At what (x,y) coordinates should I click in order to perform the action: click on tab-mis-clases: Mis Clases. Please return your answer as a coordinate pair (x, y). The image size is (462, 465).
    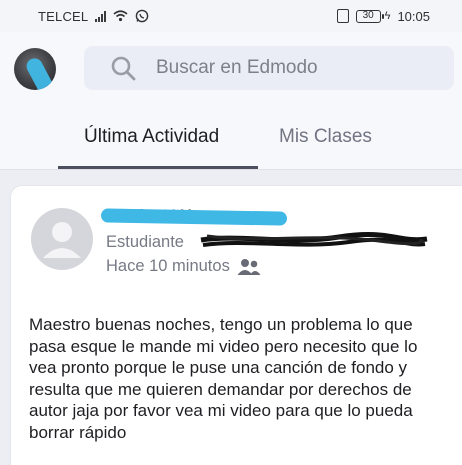
    Looking at the image, I should click on (325, 137).